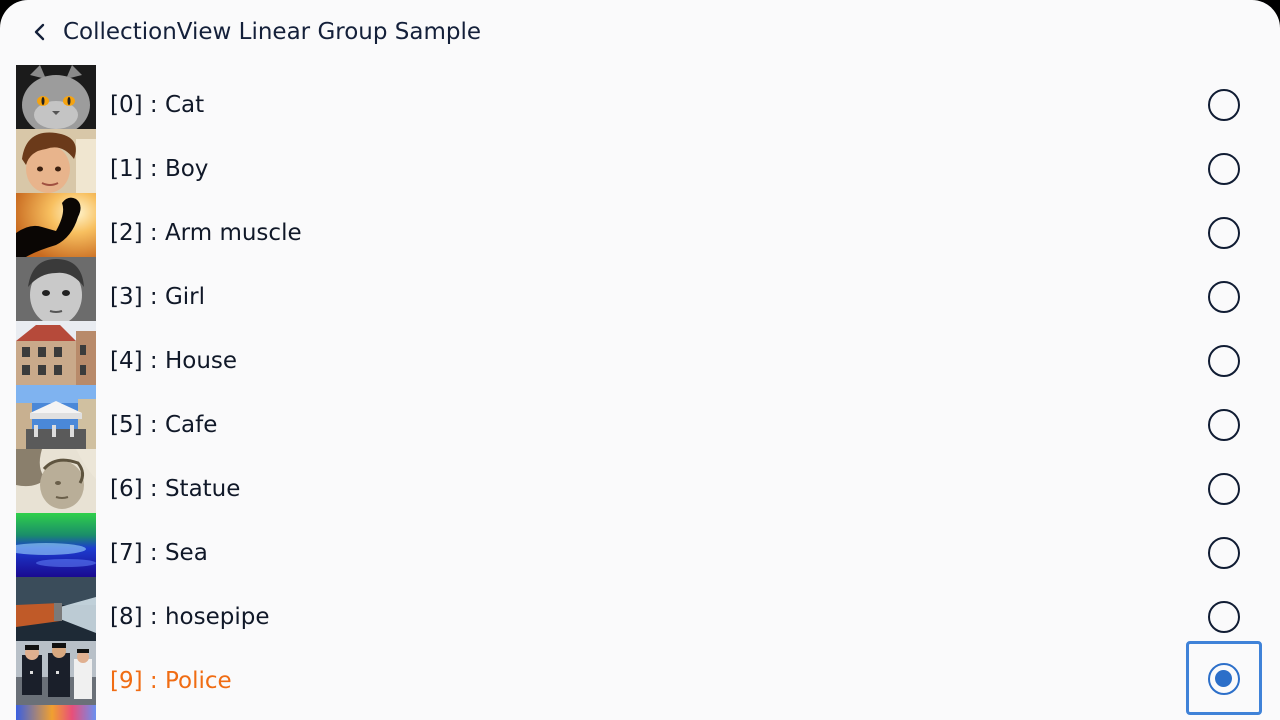 The height and width of the screenshot is (720, 1280). What do you see at coordinates (56, 712) in the screenshot?
I see `next-item-thumbnail-partial` at bounding box center [56, 712].